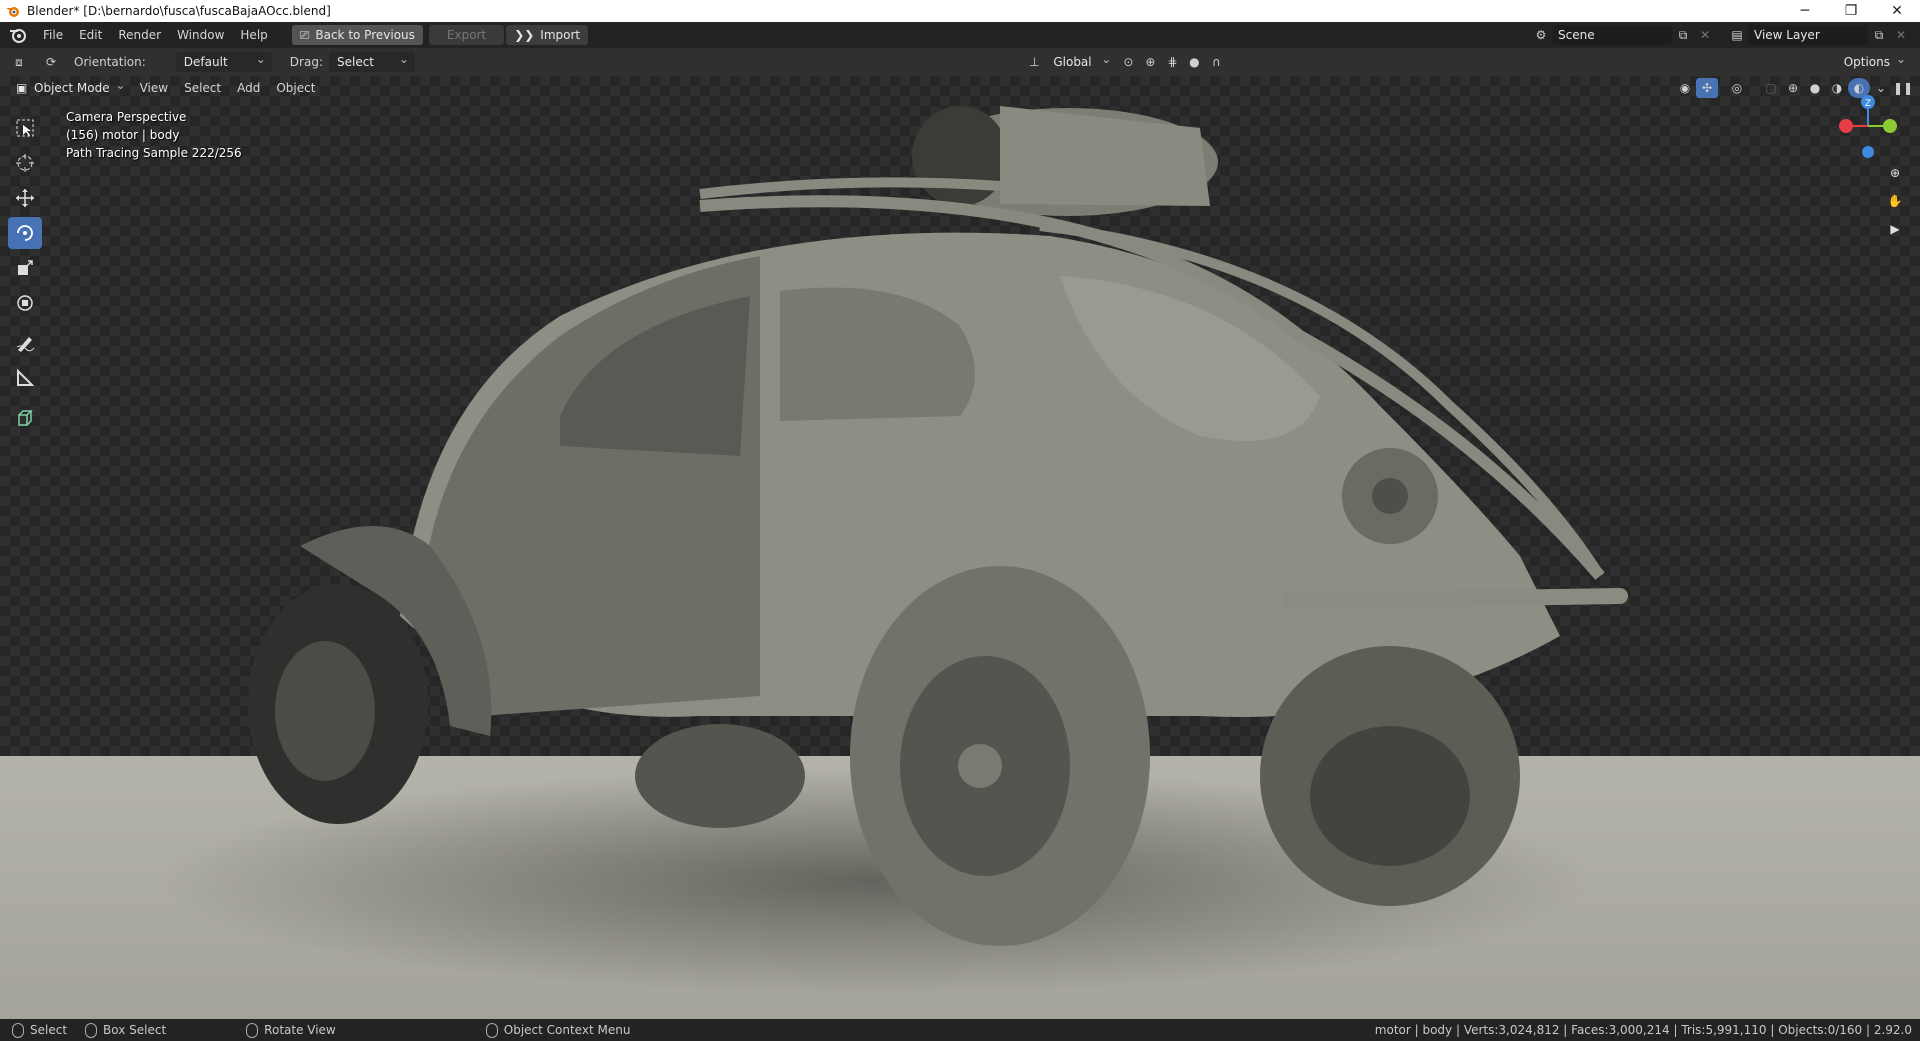 The image size is (1920, 1041). What do you see at coordinates (253, 35) in the screenshot?
I see `menu-help: Help` at bounding box center [253, 35].